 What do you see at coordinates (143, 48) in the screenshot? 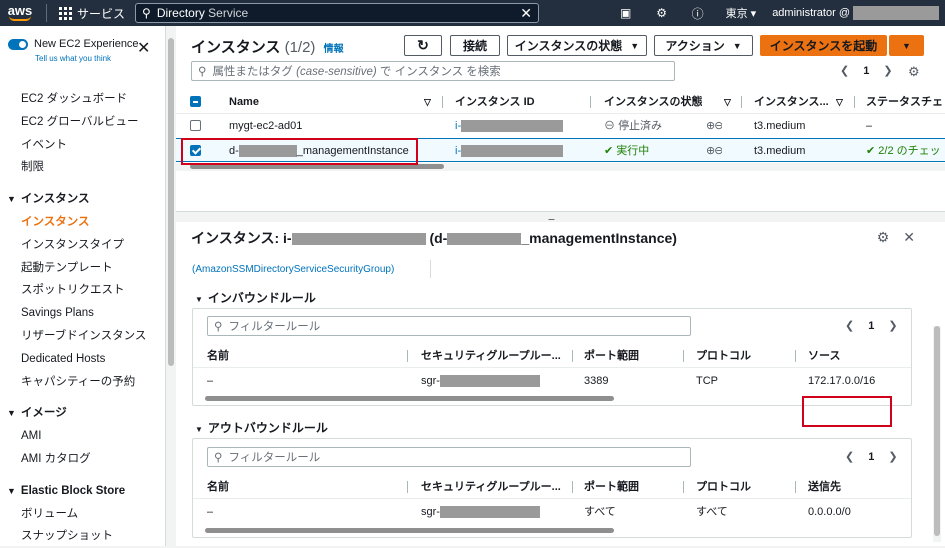
I see `close-sidebar-icon: ✕` at bounding box center [143, 48].